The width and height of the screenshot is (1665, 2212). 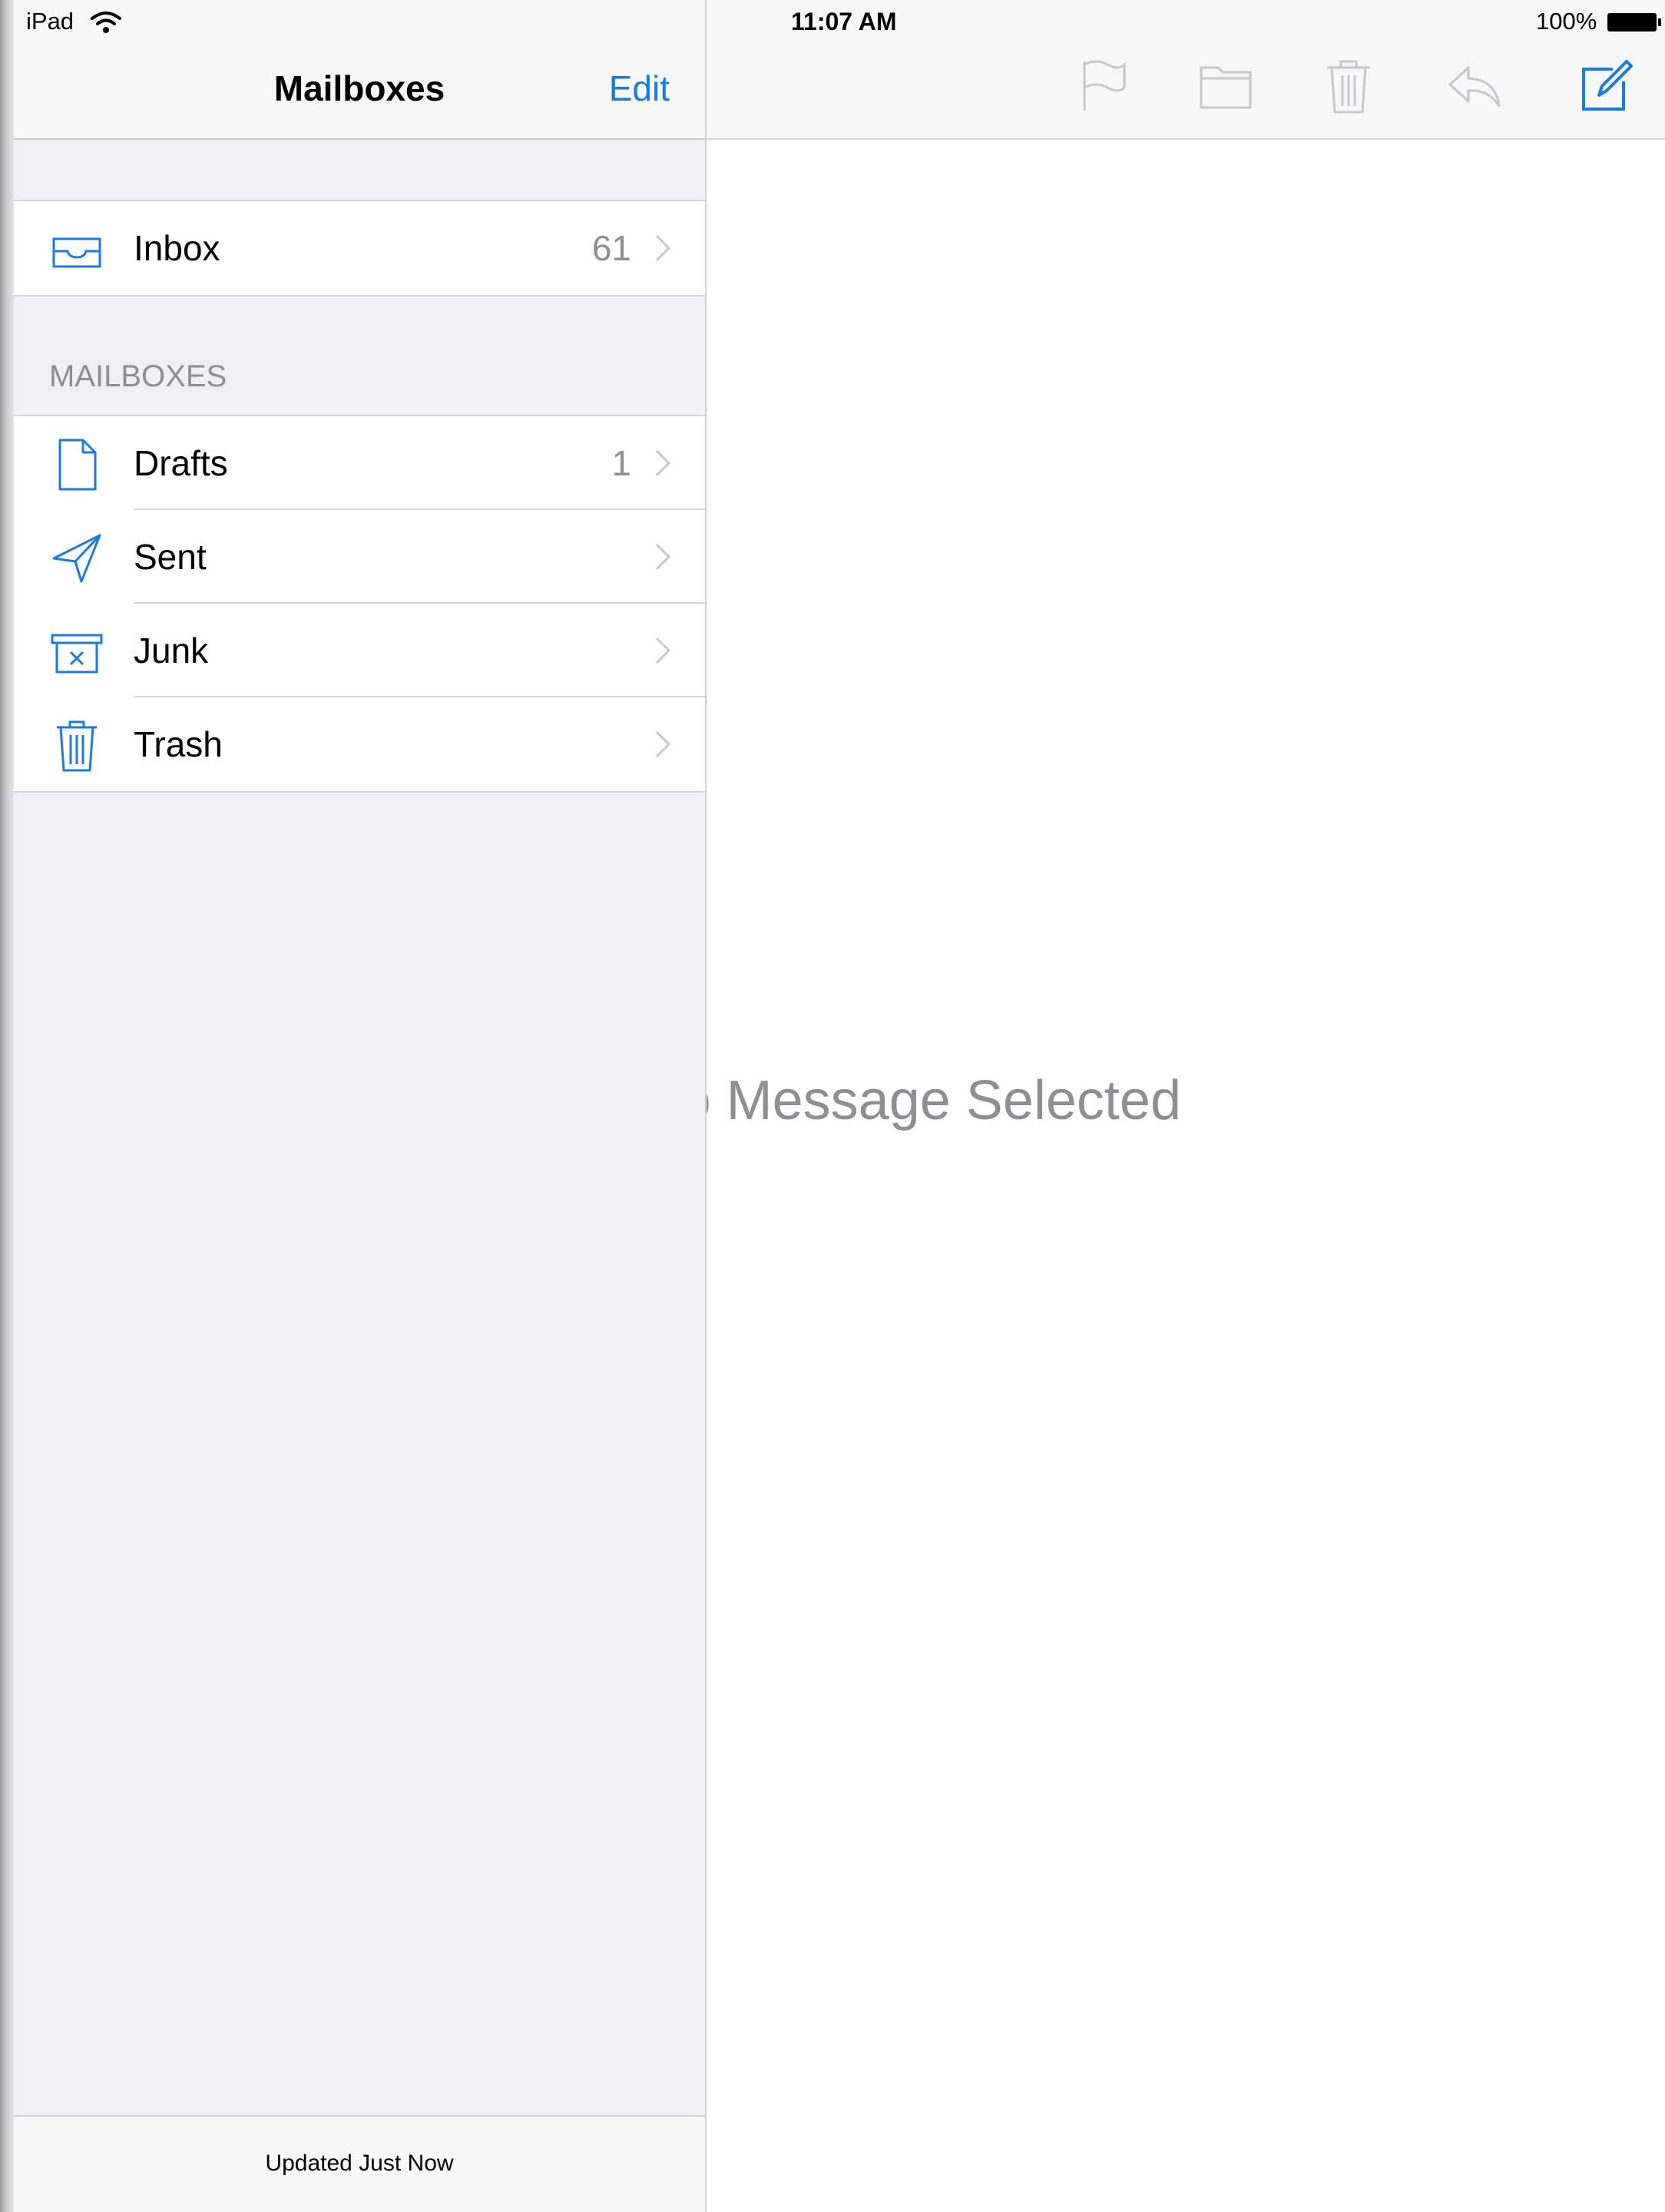 What do you see at coordinates (171, 557) in the screenshot?
I see `mailbox-label: Sent` at bounding box center [171, 557].